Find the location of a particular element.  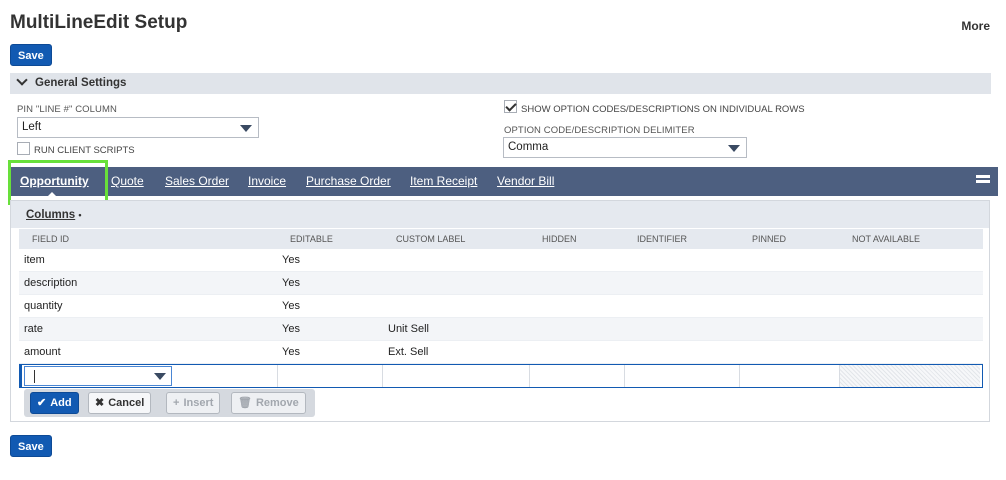

delimiter-value: Comma is located at coordinates (528, 147).